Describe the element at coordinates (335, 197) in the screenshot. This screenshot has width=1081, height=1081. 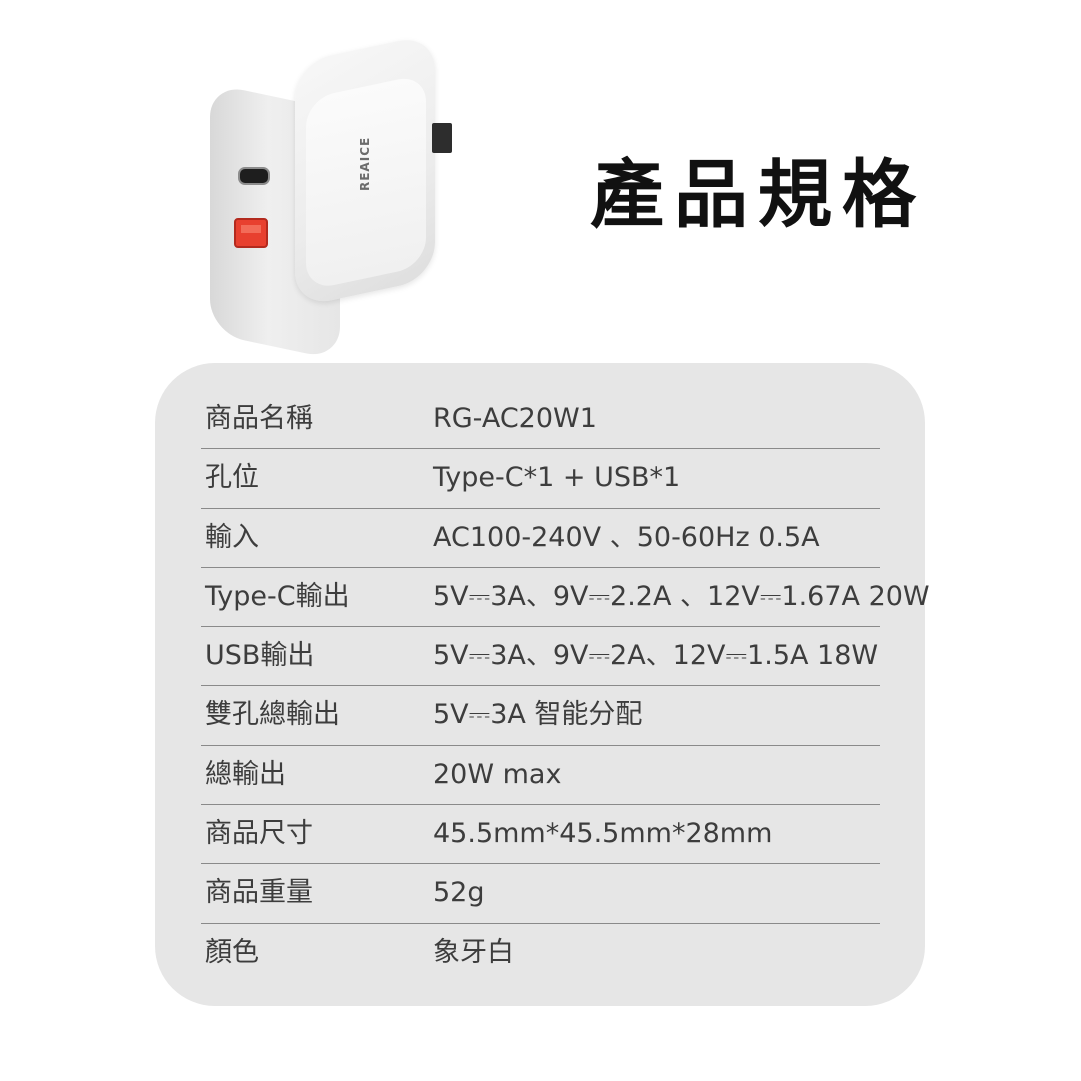
I see `product-image: REAICE` at that location.